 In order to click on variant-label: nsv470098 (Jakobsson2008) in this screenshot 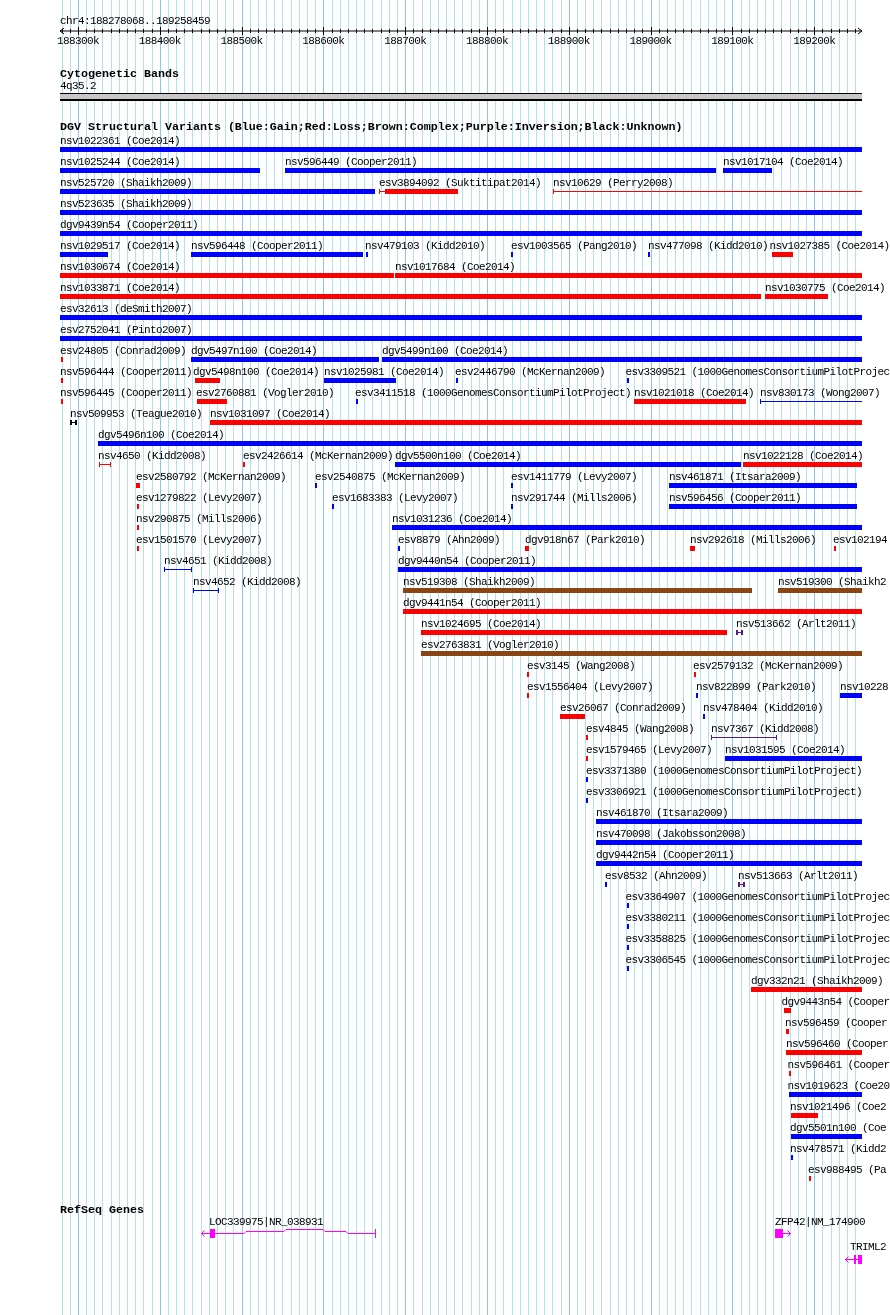, I will do `click(671, 834)`.